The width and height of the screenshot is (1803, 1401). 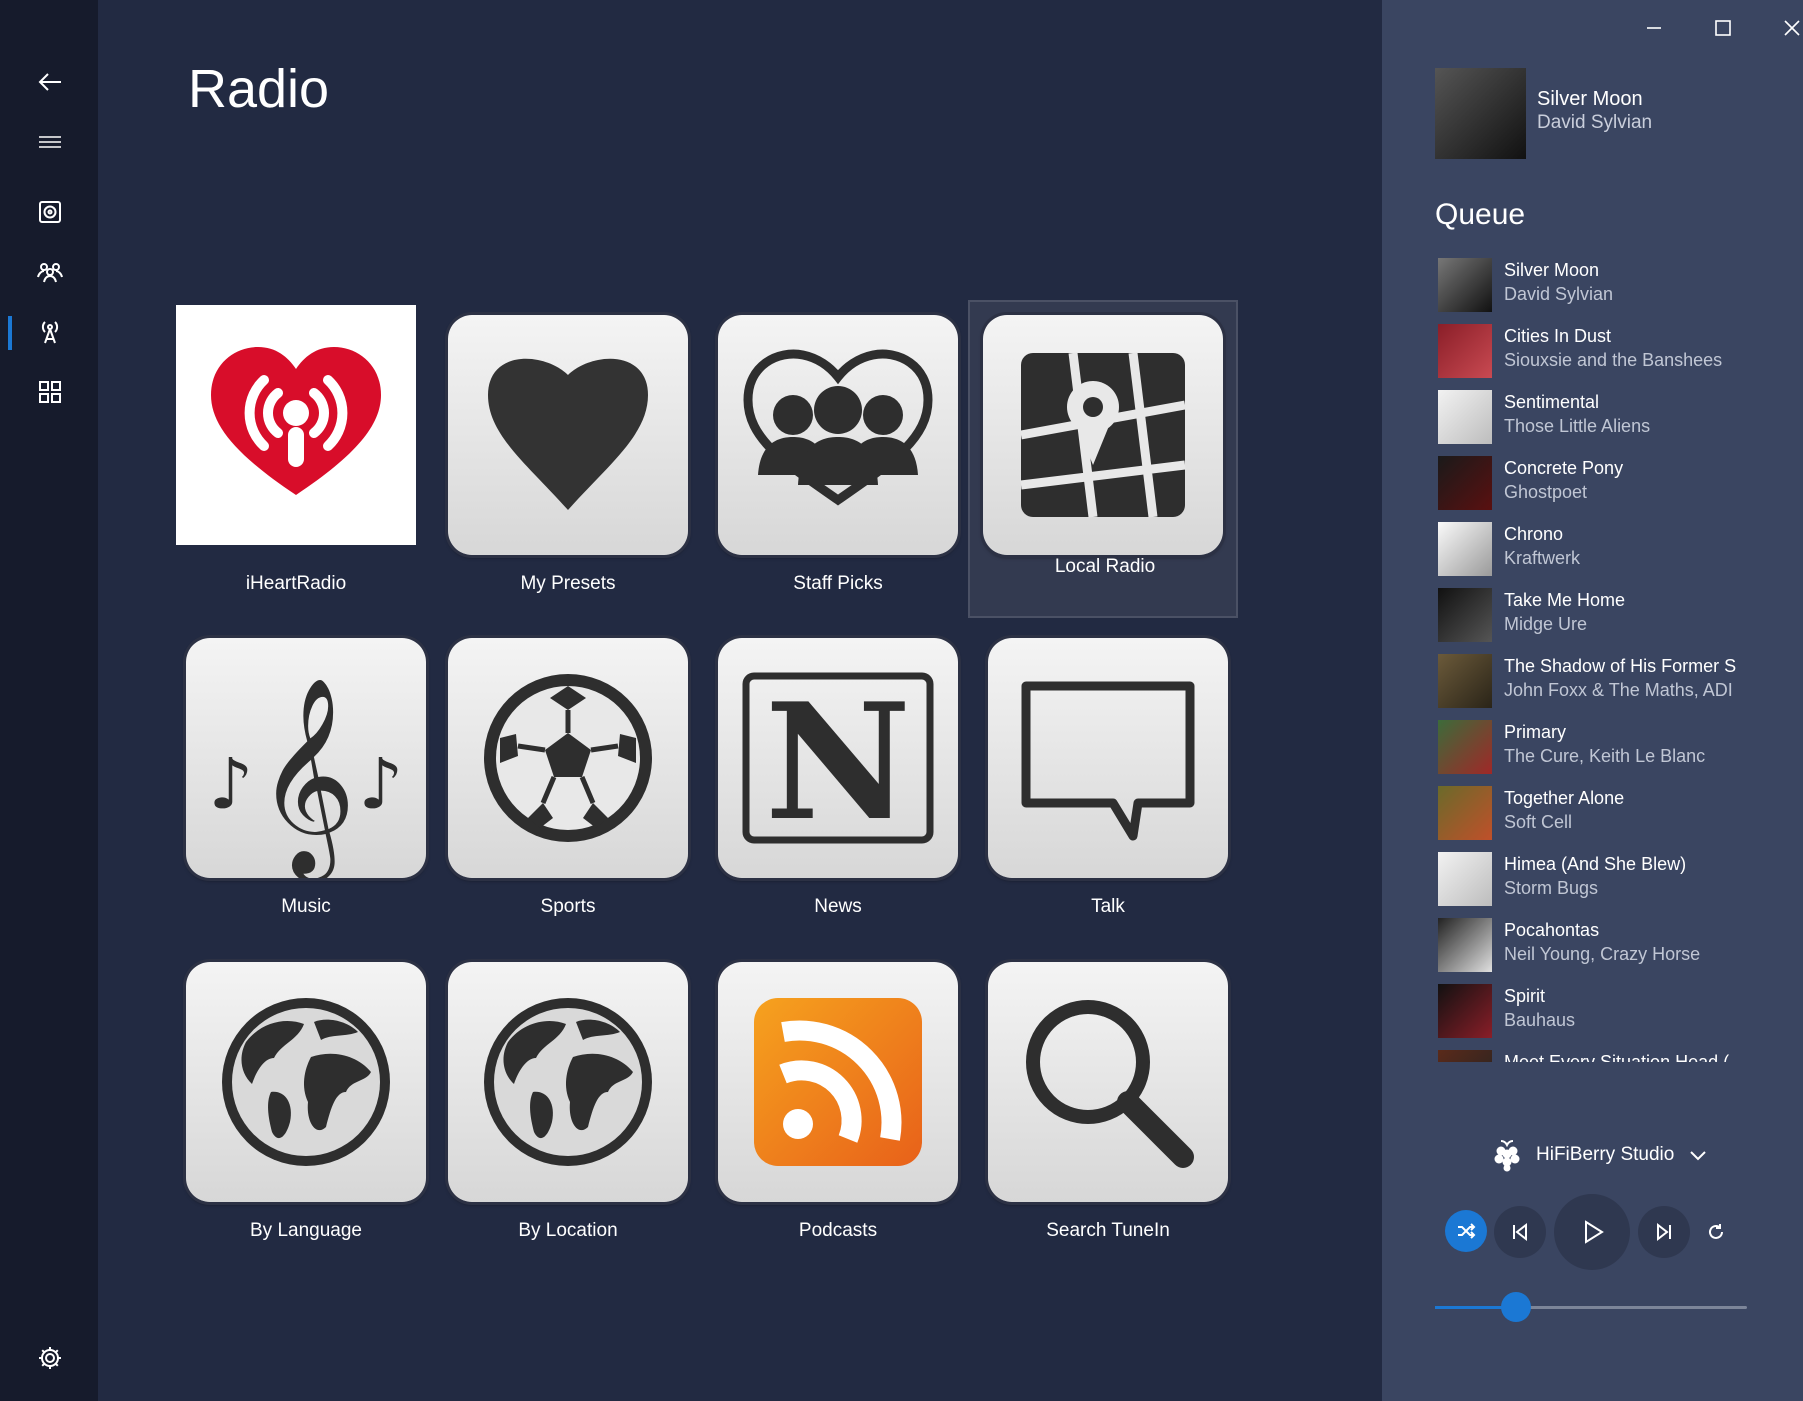 What do you see at coordinates (1608, 949) in the screenshot?
I see `list-item: Pocahontas Neil Young, Crazy Horse` at bounding box center [1608, 949].